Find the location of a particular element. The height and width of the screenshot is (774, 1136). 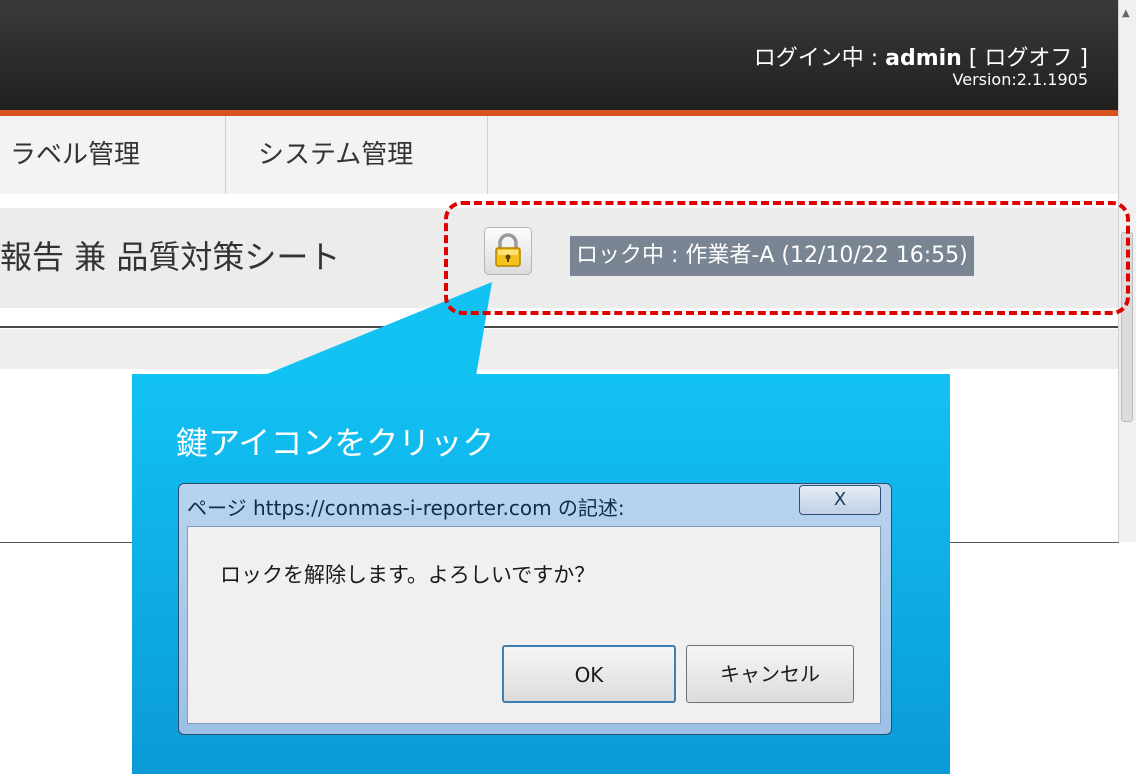

callout-text: 鍵アイコンをクリック is located at coordinates (335, 443).